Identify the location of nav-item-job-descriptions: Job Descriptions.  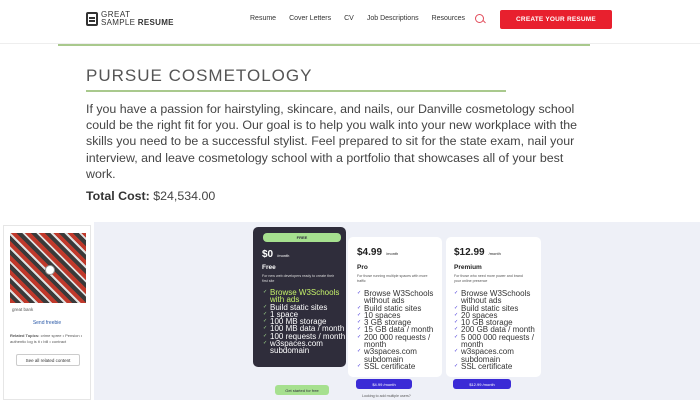
(393, 18).